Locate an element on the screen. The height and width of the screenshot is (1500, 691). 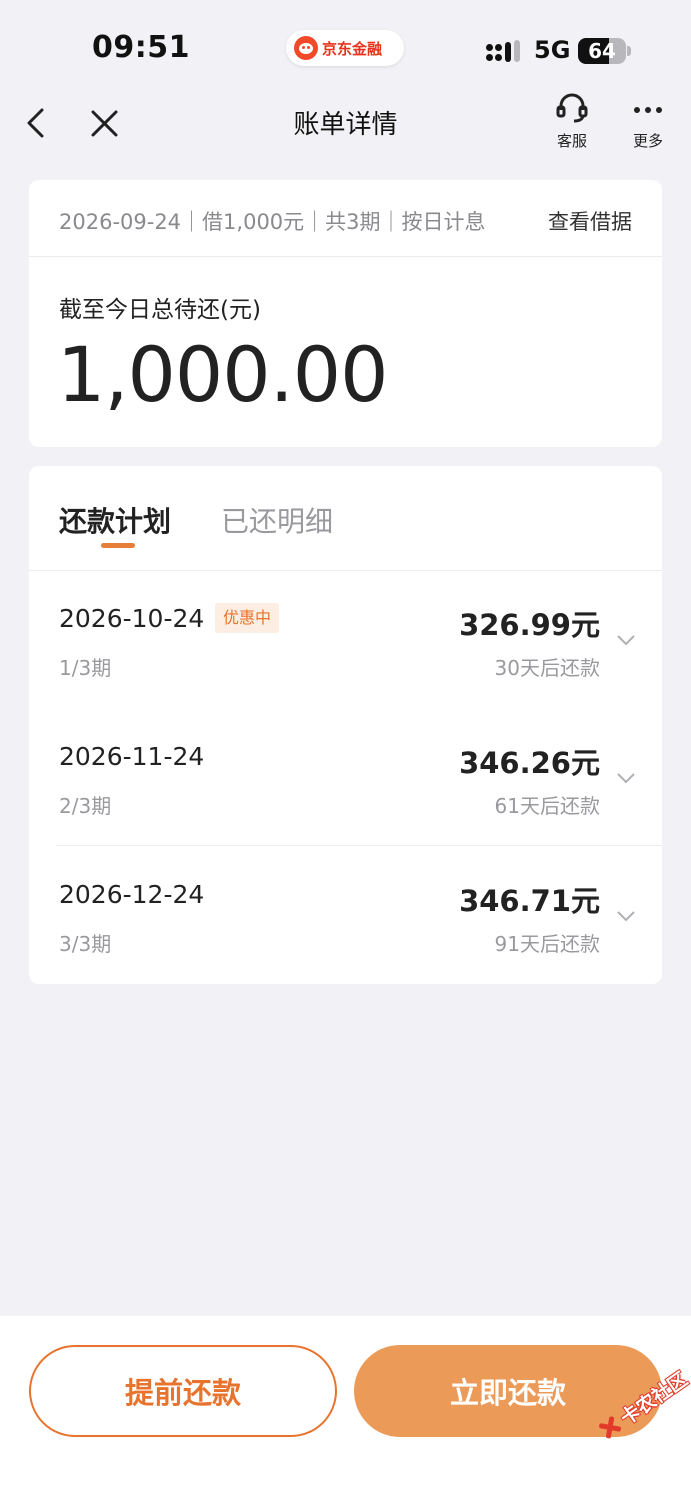
brand-name: 京东金融 is located at coordinates (352, 48).